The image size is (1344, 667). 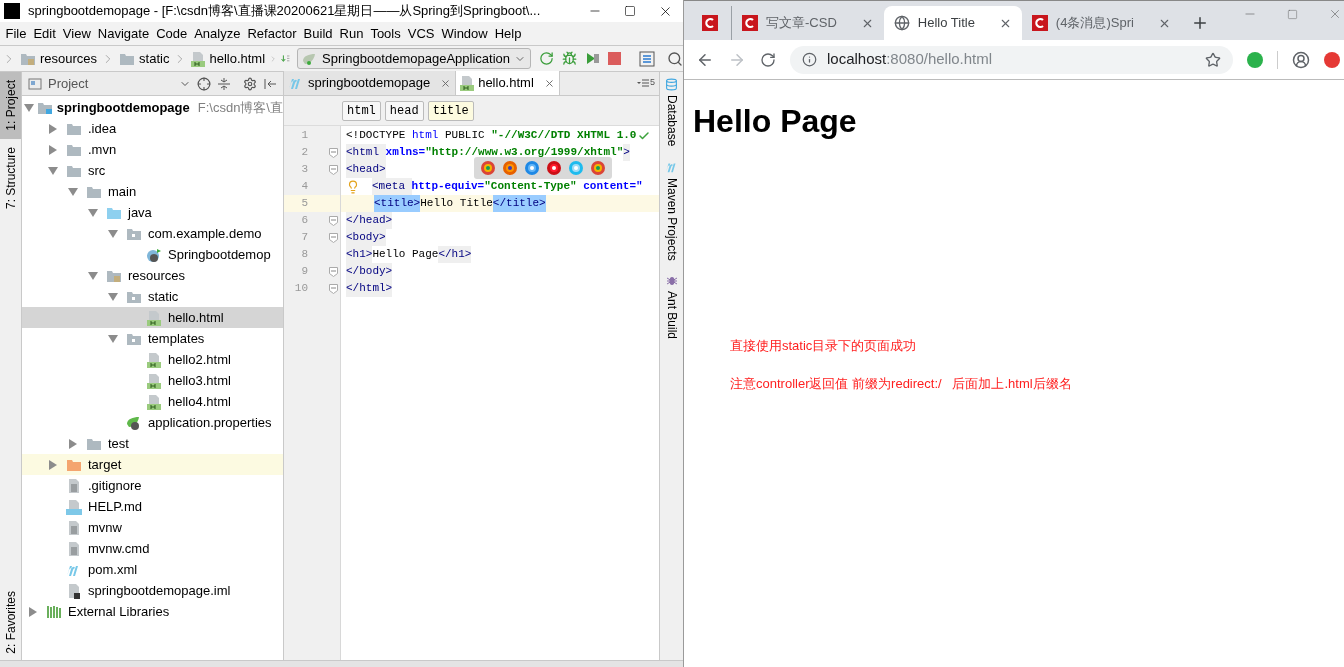 What do you see at coordinates (10, 105) in the screenshot?
I see `tool-window-tab: 1: Project` at bounding box center [10, 105].